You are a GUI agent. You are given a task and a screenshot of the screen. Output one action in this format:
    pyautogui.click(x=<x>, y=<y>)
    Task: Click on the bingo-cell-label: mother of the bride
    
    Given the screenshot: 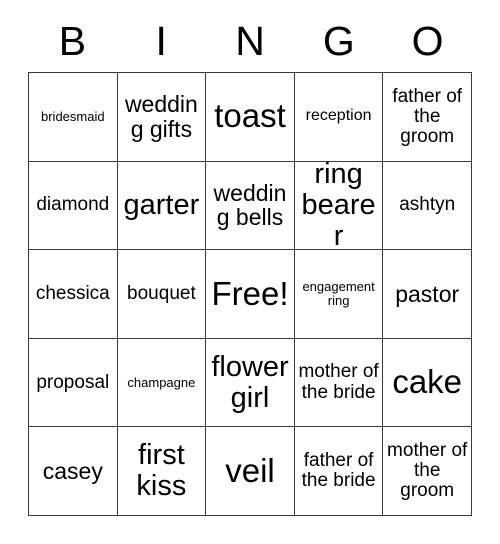 What is the action you would take?
    pyautogui.click(x=338, y=382)
    